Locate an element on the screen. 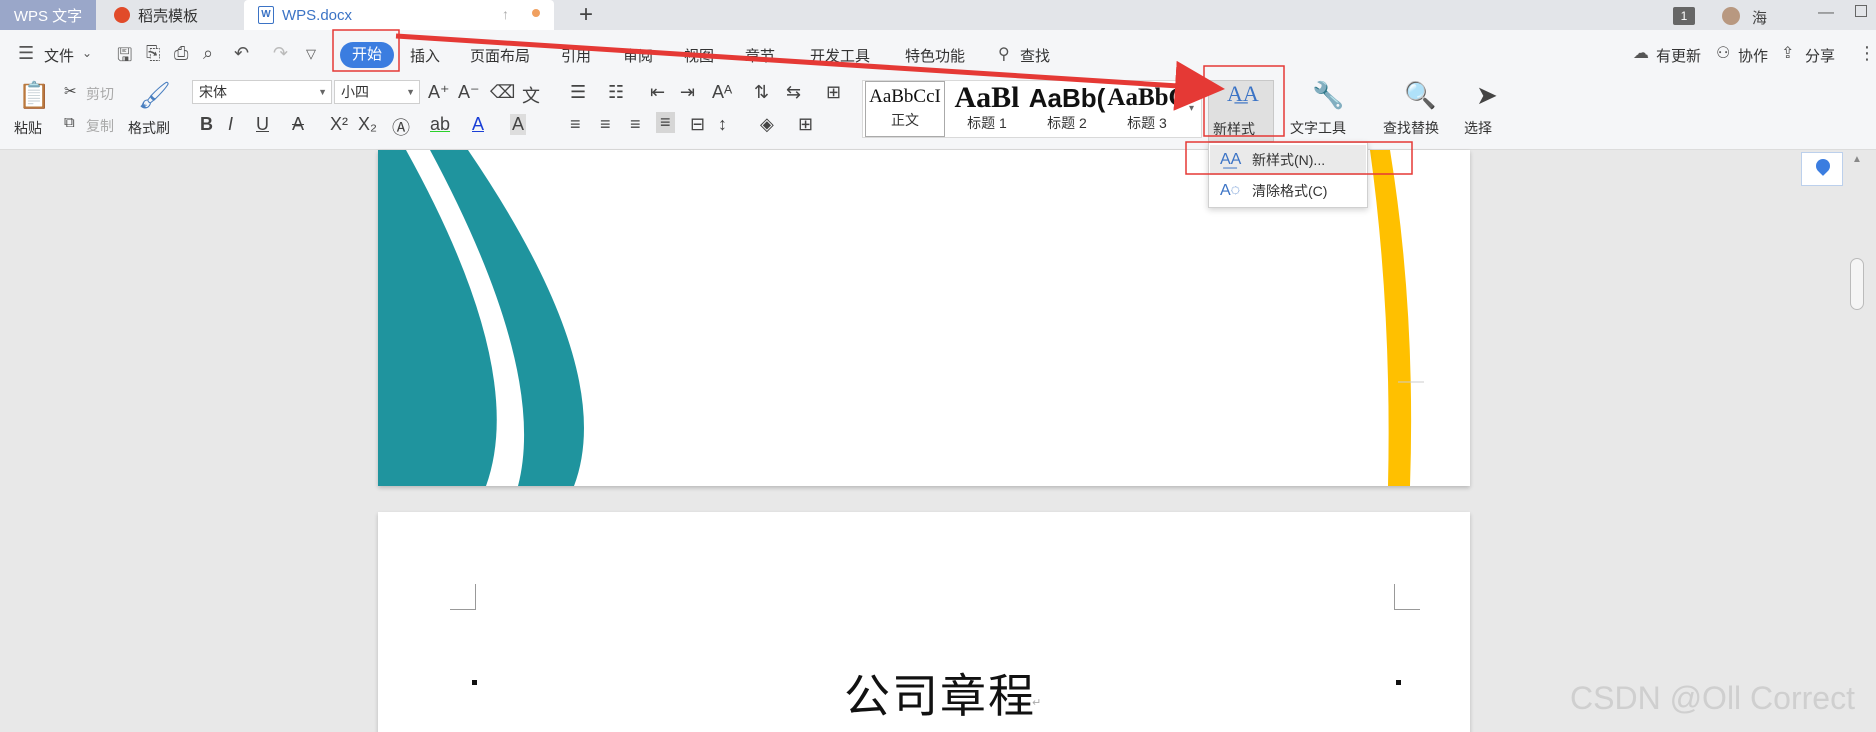  underline-icon: U is located at coordinates (262, 124).